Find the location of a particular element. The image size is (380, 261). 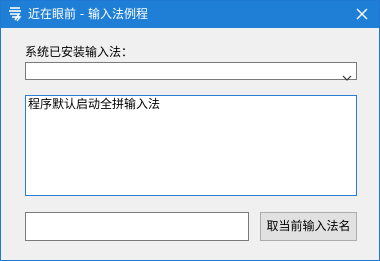

app-logo-icon is located at coordinates (15, 14).